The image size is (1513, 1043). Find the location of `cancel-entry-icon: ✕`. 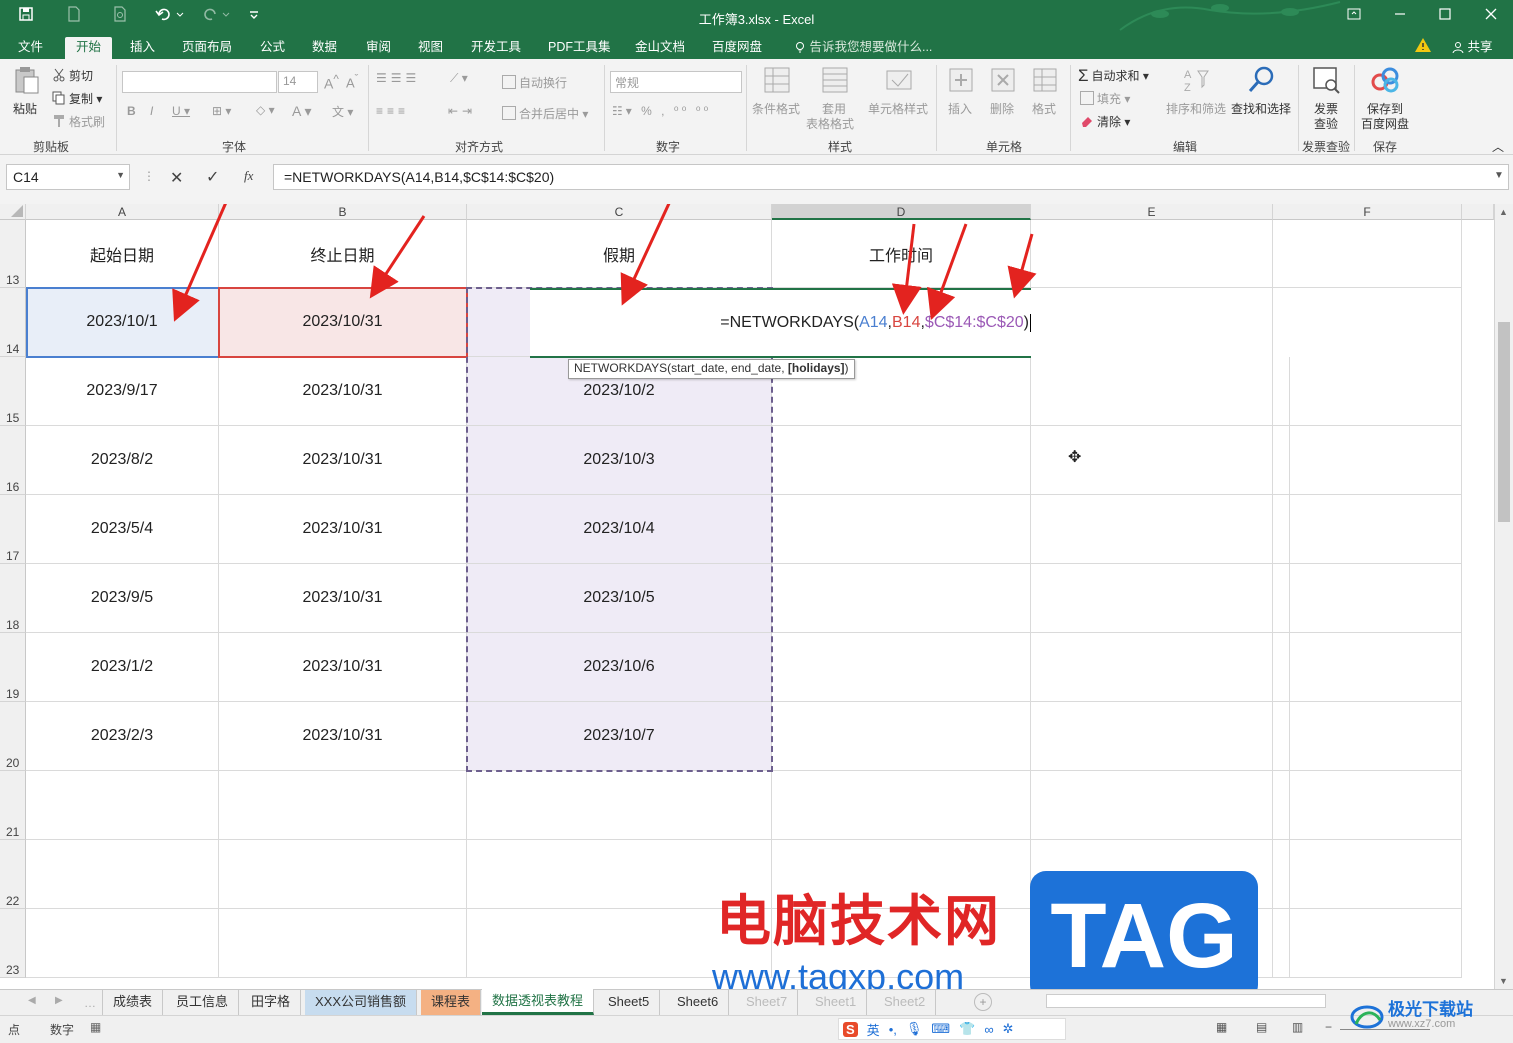

cancel-entry-icon: ✕ is located at coordinates (176, 178).